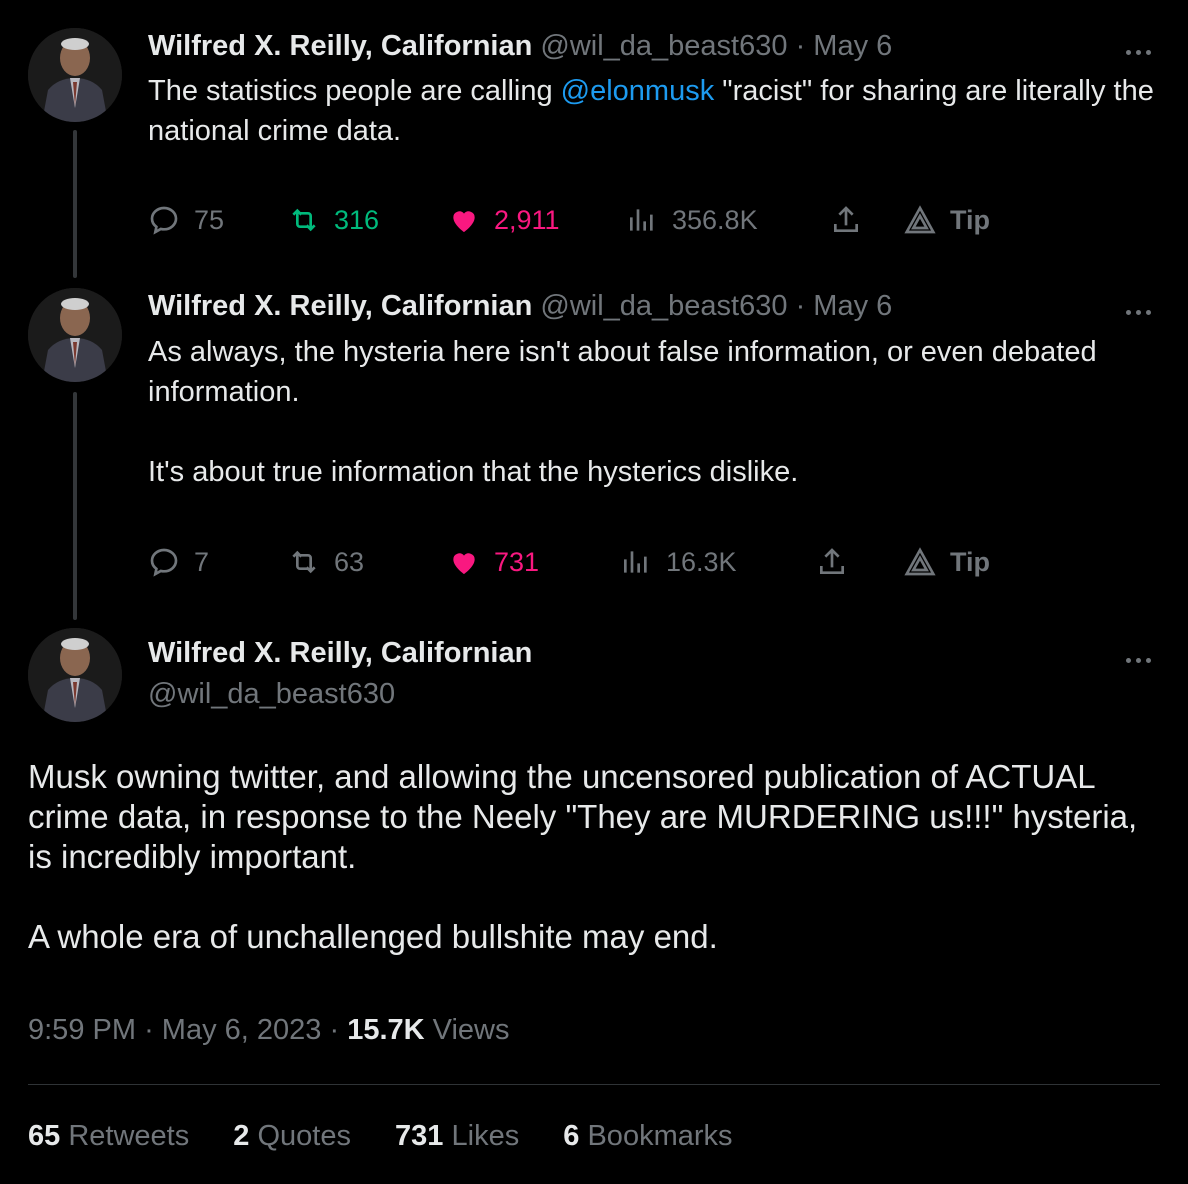  What do you see at coordinates (638, 91) in the screenshot?
I see `mention-link: @elonmusk` at bounding box center [638, 91].